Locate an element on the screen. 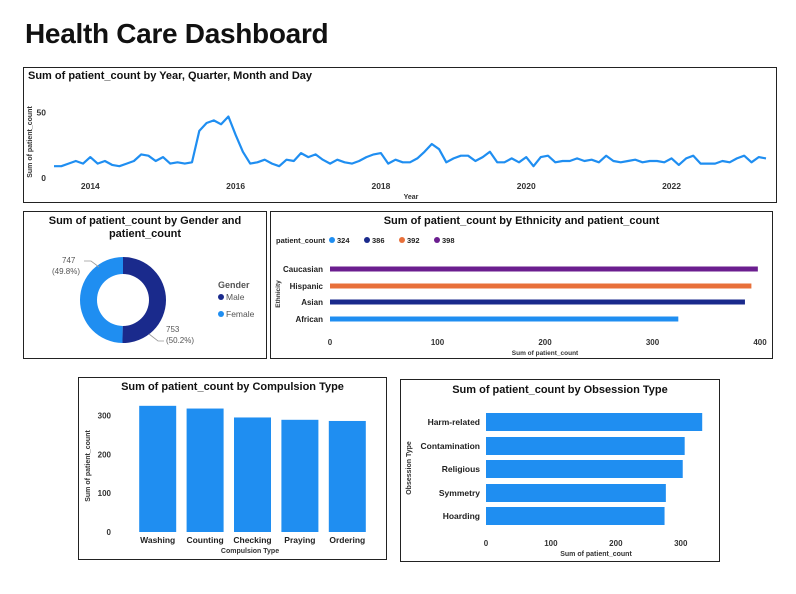  obsession-x-tick-3: 300 is located at coordinates (681, 543).